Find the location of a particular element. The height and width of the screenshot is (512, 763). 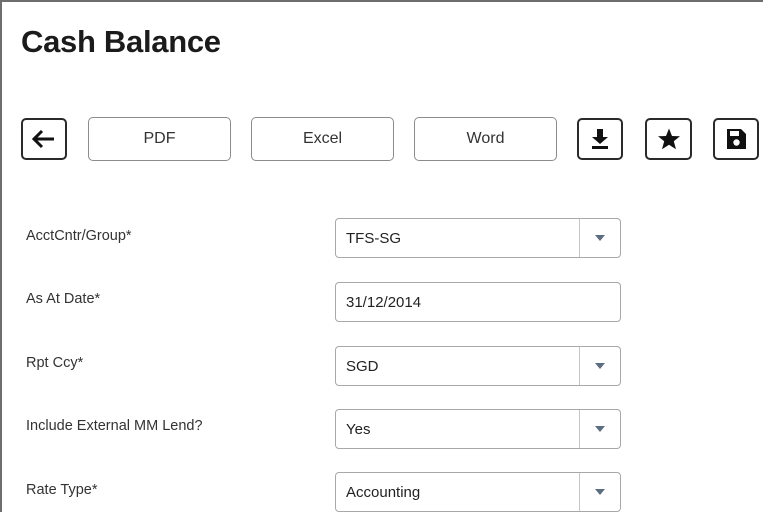

rpt-ccy-value: SGD is located at coordinates (362, 366).